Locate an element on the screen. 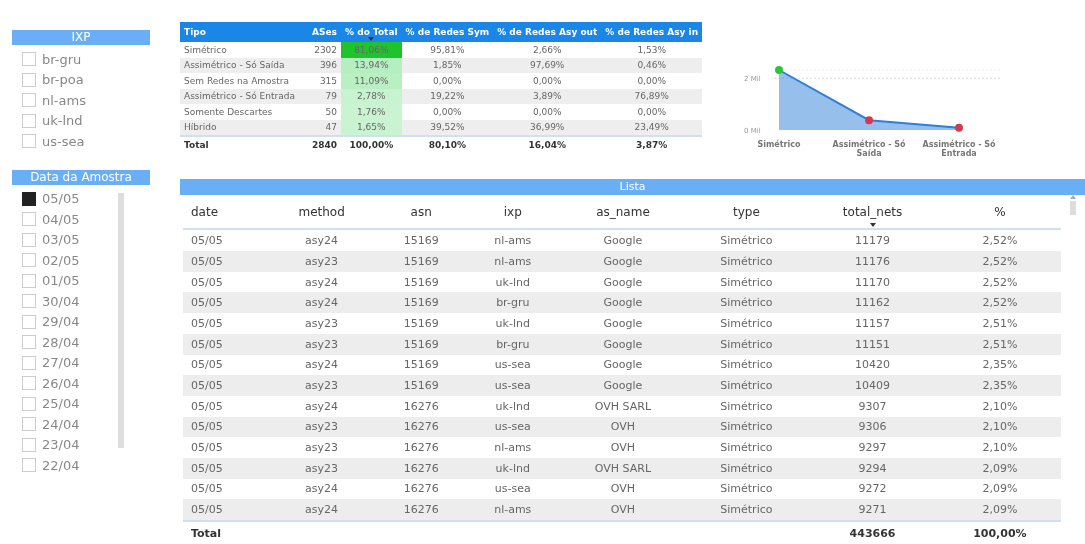  table-cell: 11151 is located at coordinates (872, 344).